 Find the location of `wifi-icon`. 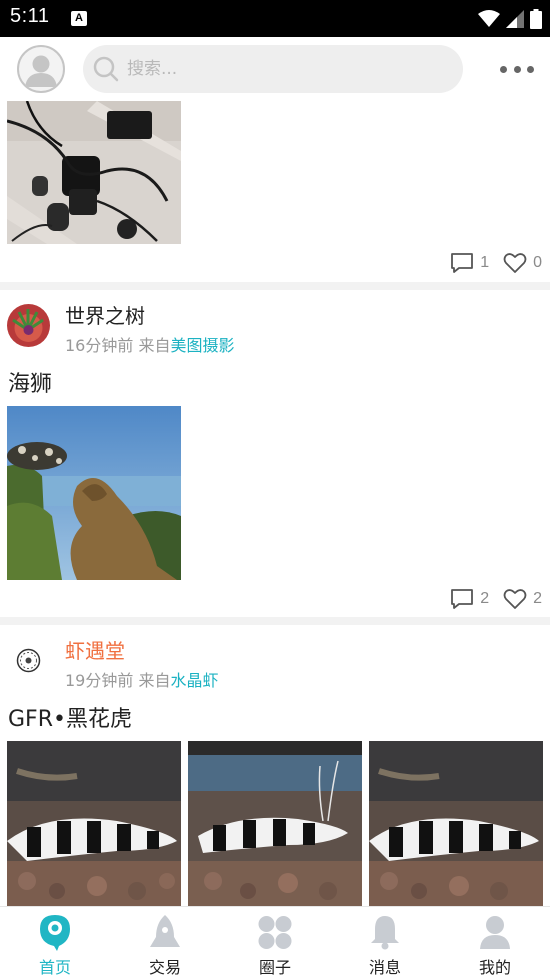

wifi-icon is located at coordinates (489, 18).